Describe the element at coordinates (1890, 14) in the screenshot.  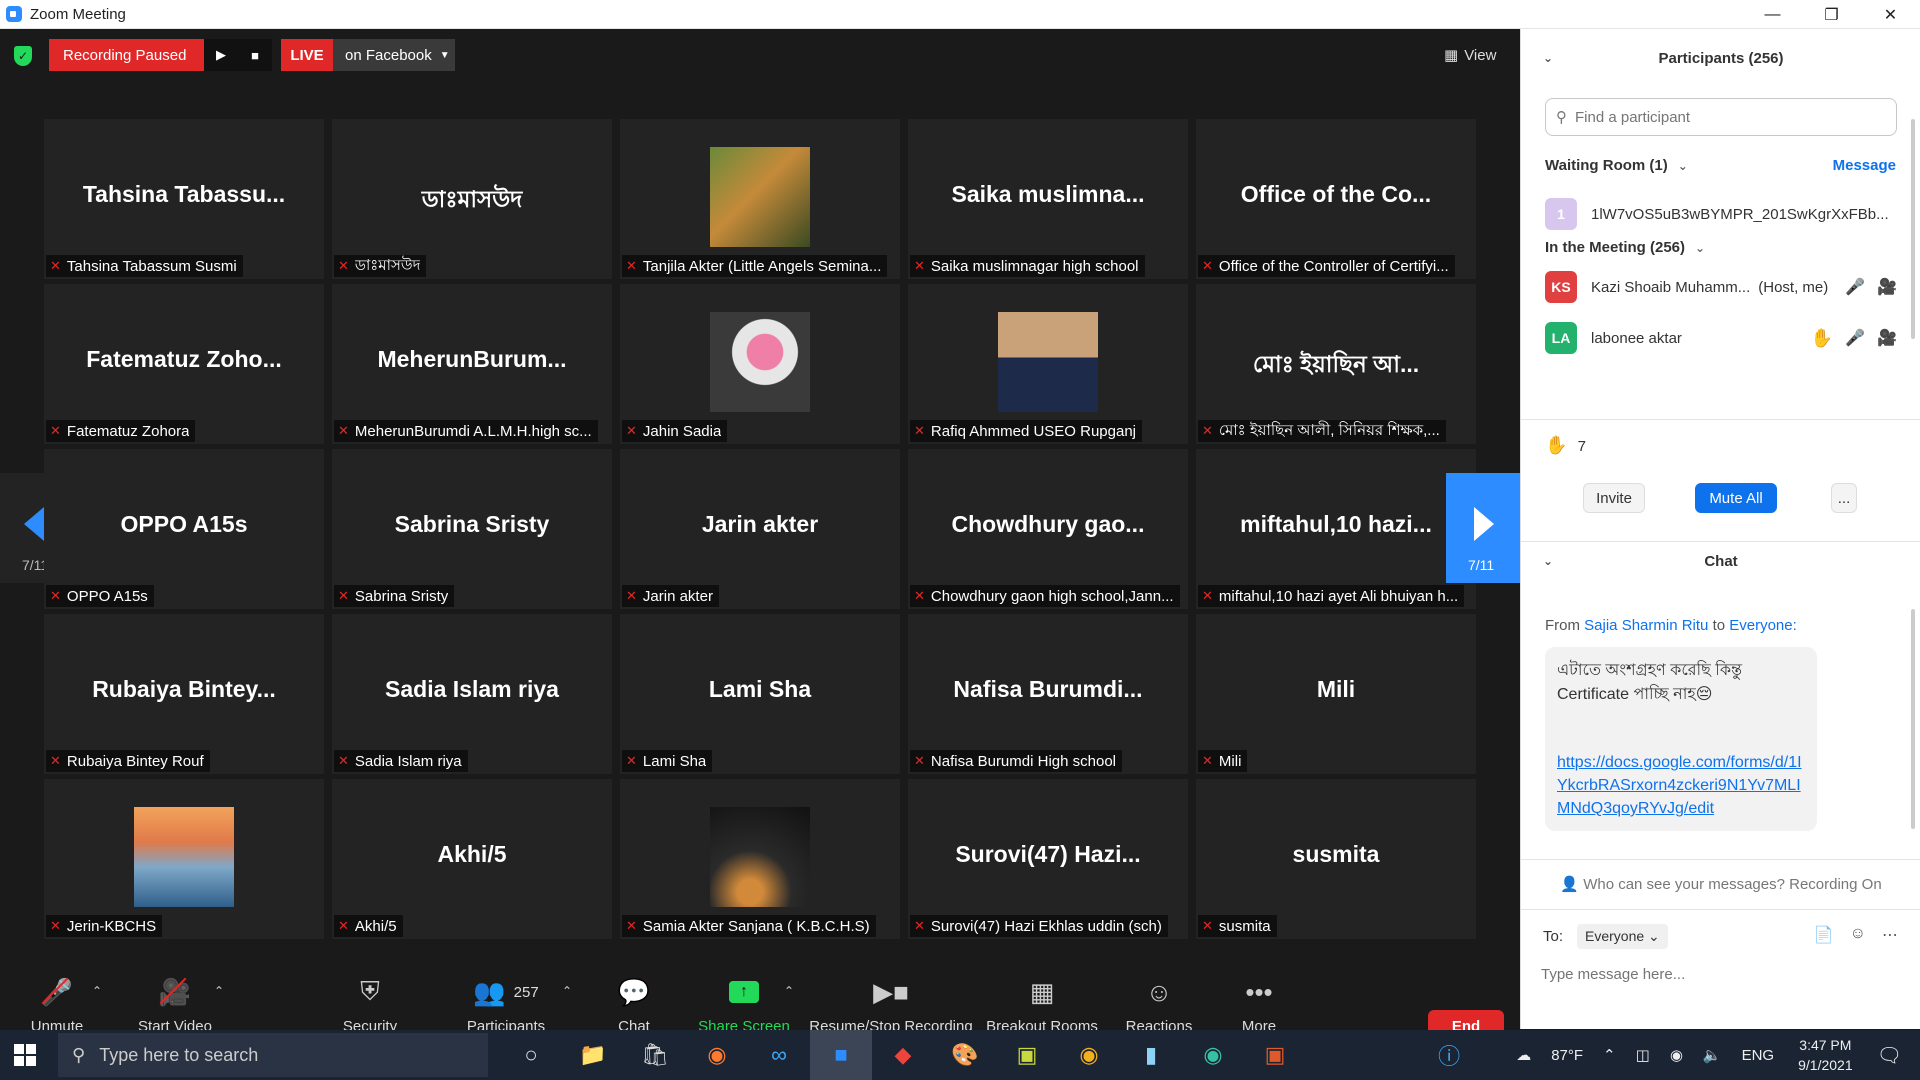
I see `close-button: ✕` at that location.